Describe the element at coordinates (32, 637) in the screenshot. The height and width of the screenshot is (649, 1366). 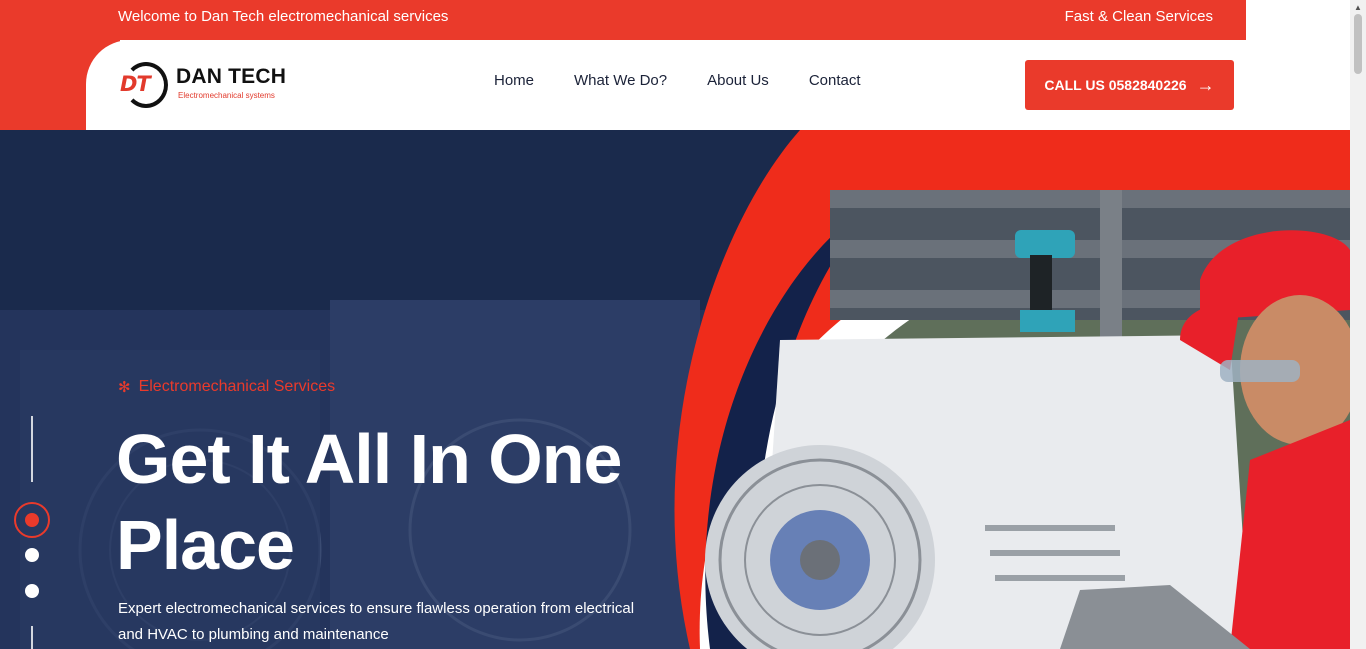
I see `slider-line-bottom` at that location.